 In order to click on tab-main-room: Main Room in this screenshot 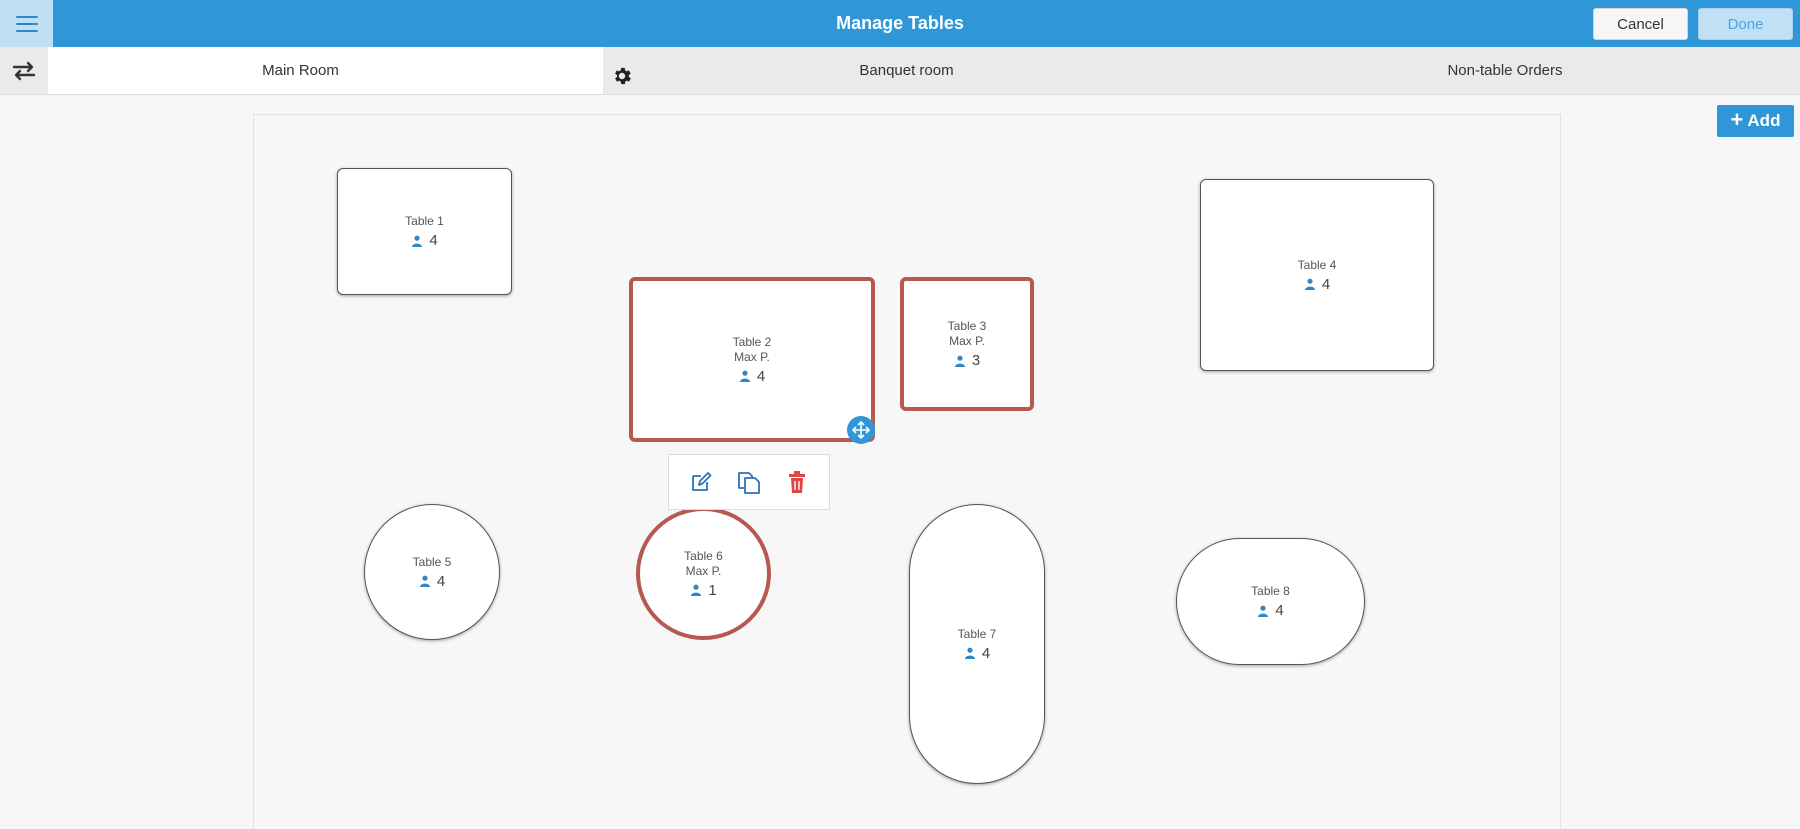, I will do `click(339, 70)`.